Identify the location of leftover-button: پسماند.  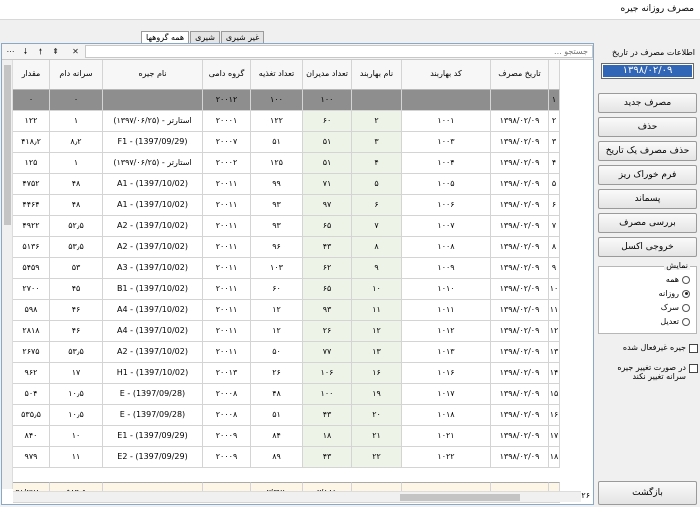
(647, 199).